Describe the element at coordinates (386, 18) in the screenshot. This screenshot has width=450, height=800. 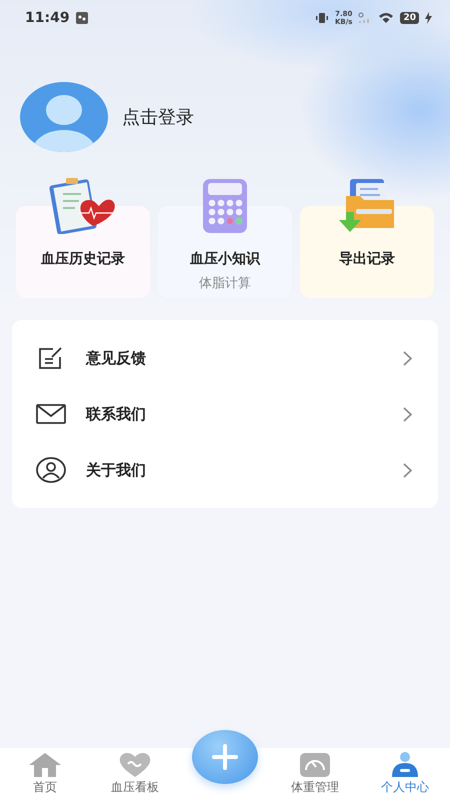
I see `wifi-icon` at that location.